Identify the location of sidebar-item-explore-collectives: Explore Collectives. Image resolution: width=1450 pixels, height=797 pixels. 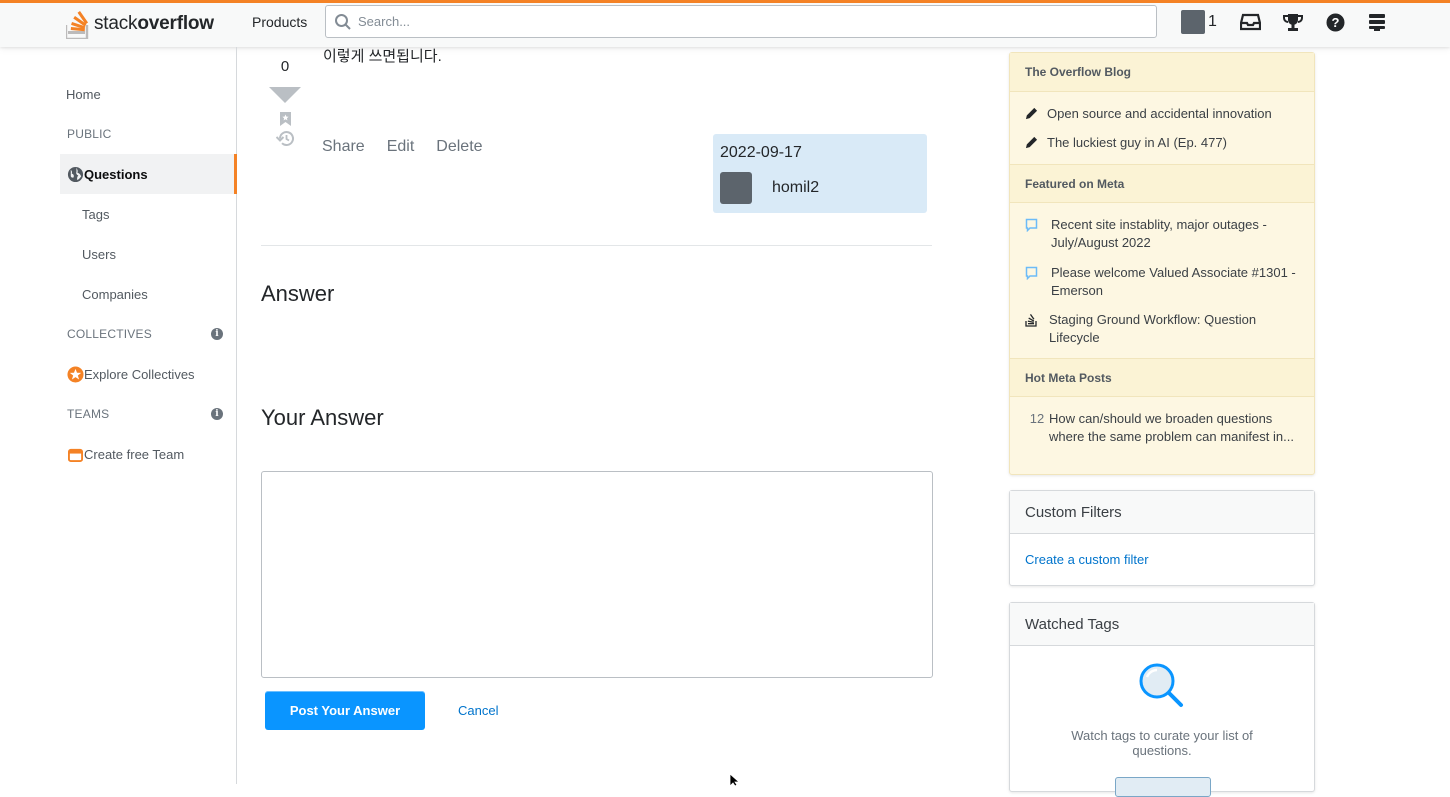
(148, 374).